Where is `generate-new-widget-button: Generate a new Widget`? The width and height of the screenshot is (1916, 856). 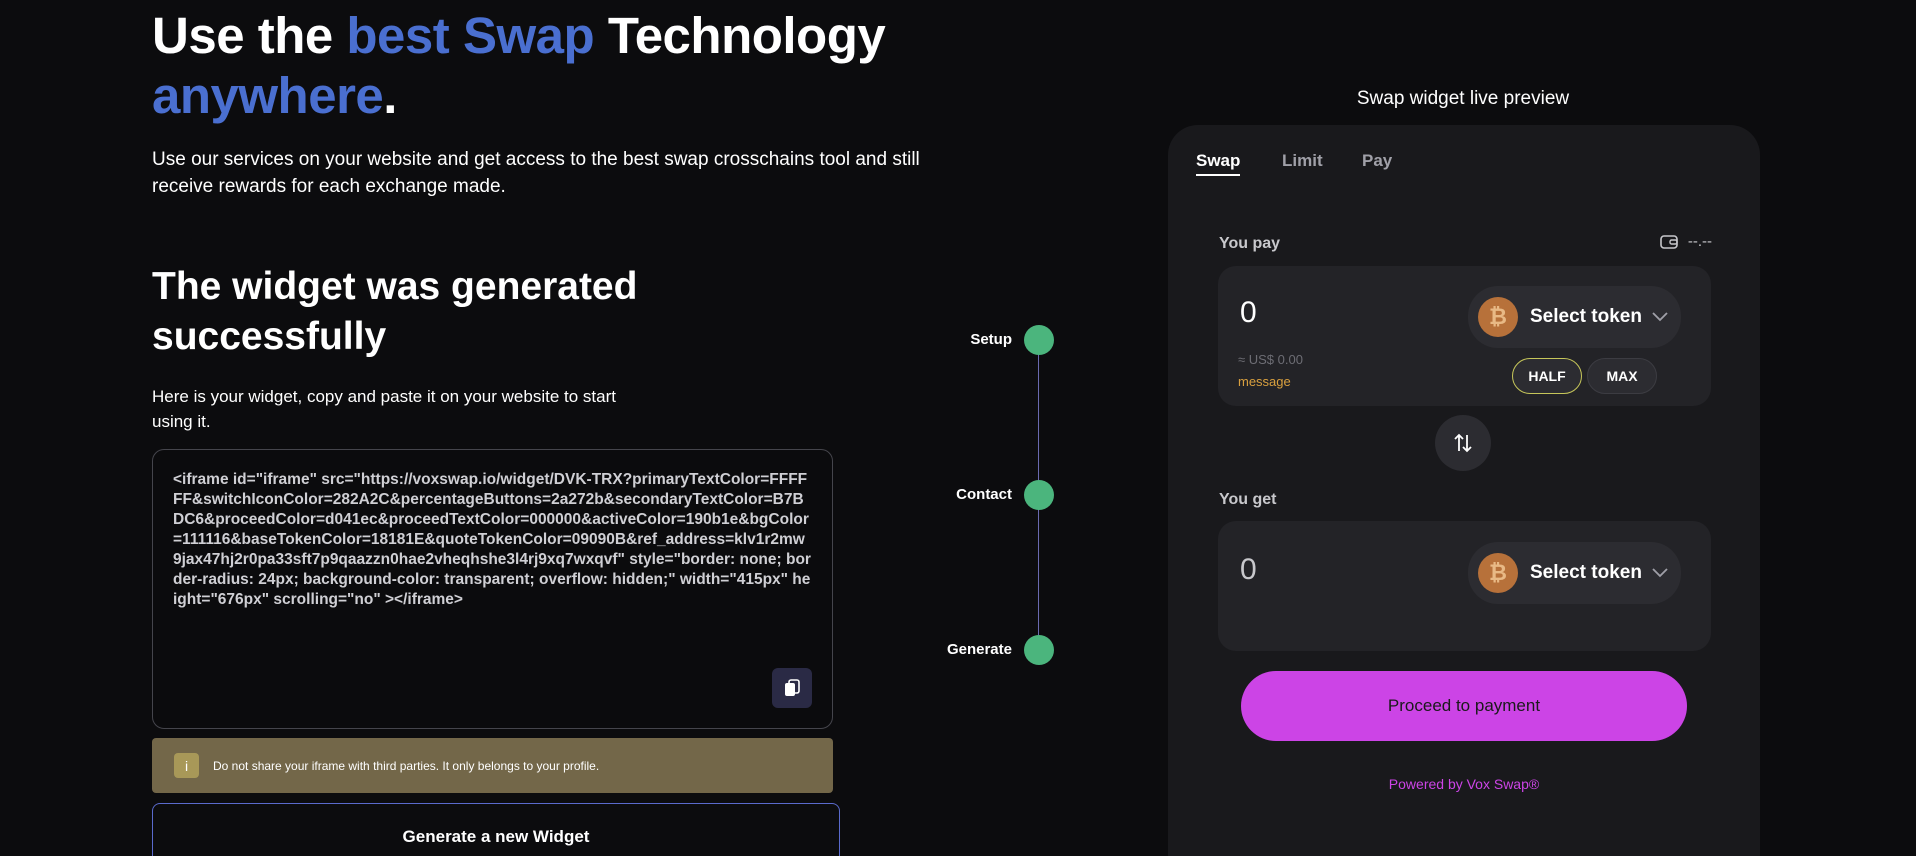
generate-new-widget-button: Generate a new Widget is located at coordinates (496, 829).